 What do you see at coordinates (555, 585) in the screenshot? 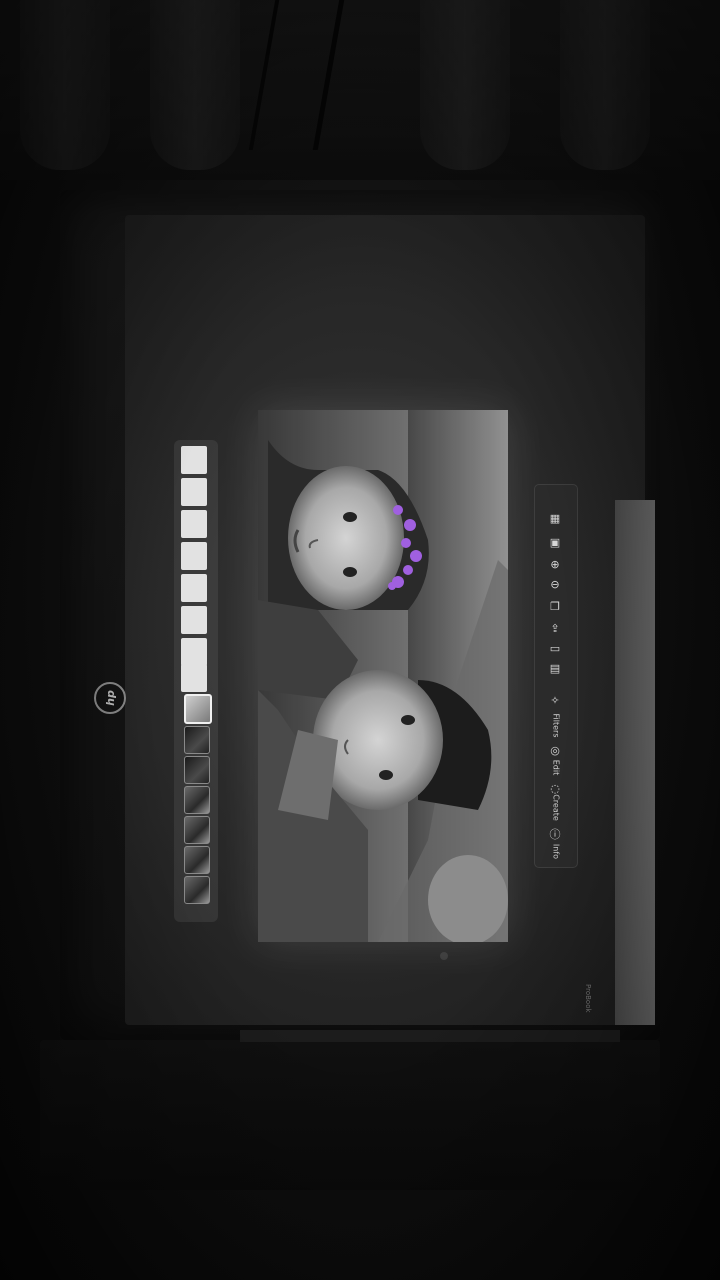
I see `zoom-out-icon: ⊖` at bounding box center [555, 585].